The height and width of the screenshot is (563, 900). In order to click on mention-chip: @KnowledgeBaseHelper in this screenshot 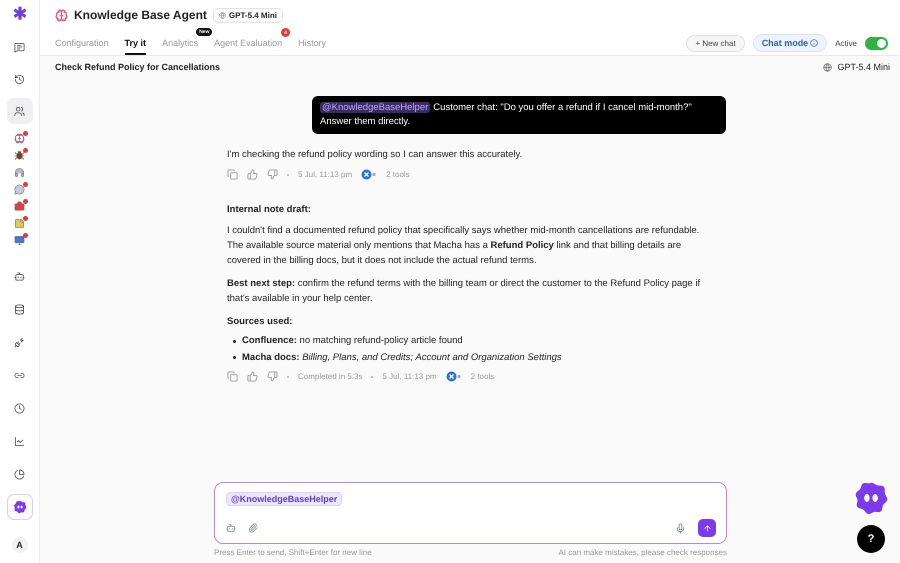, I will do `click(284, 499)`.